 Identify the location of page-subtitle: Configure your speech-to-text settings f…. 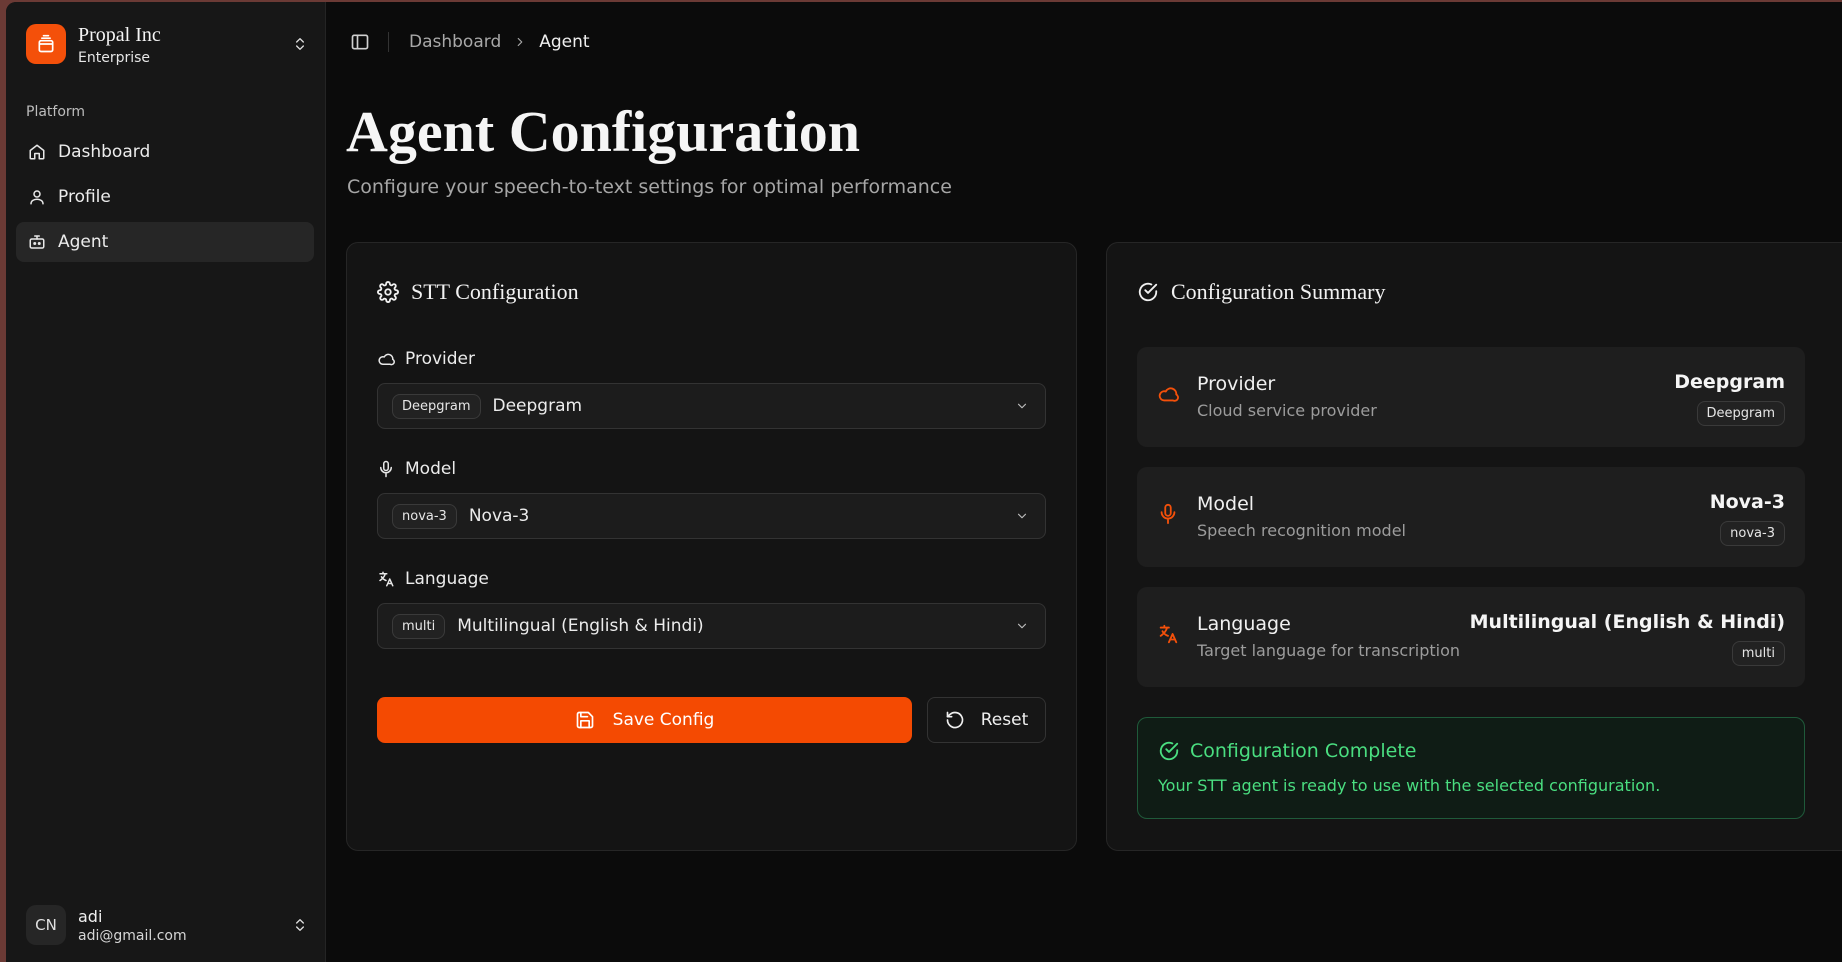
(649, 187).